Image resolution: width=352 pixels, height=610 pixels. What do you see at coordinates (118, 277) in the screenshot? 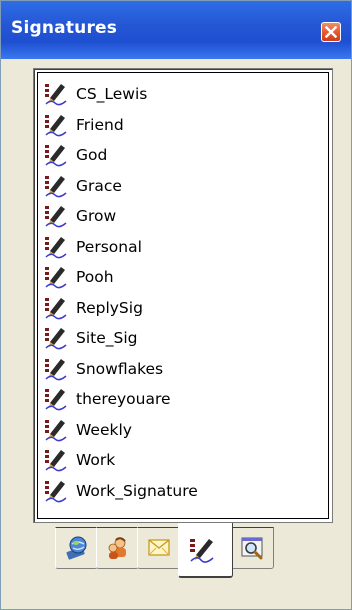
I see `signature-item: Pooh` at bounding box center [118, 277].